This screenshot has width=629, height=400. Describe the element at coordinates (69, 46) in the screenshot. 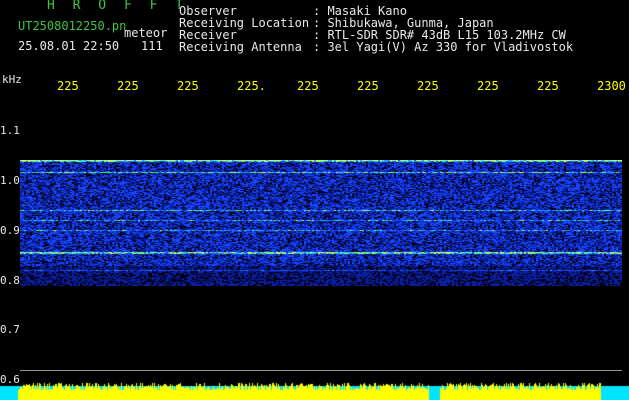

I see `timestamp: 25.08.01 22:50` at that location.